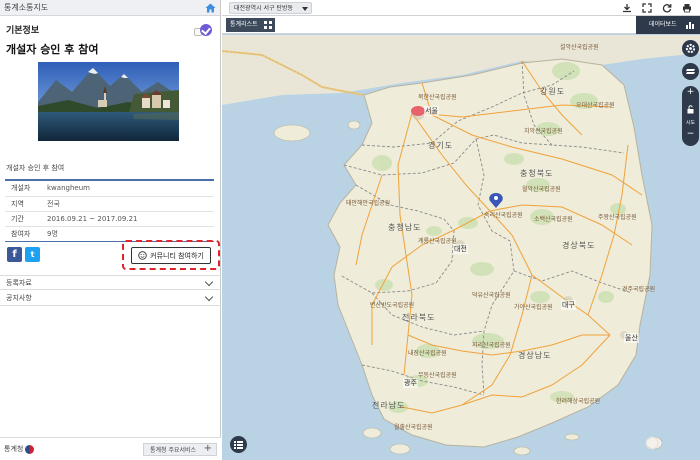  Describe the element at coordinates (389, 405) in the screenshot. I see `map-label-jeonnam: 전라남도` at that location.